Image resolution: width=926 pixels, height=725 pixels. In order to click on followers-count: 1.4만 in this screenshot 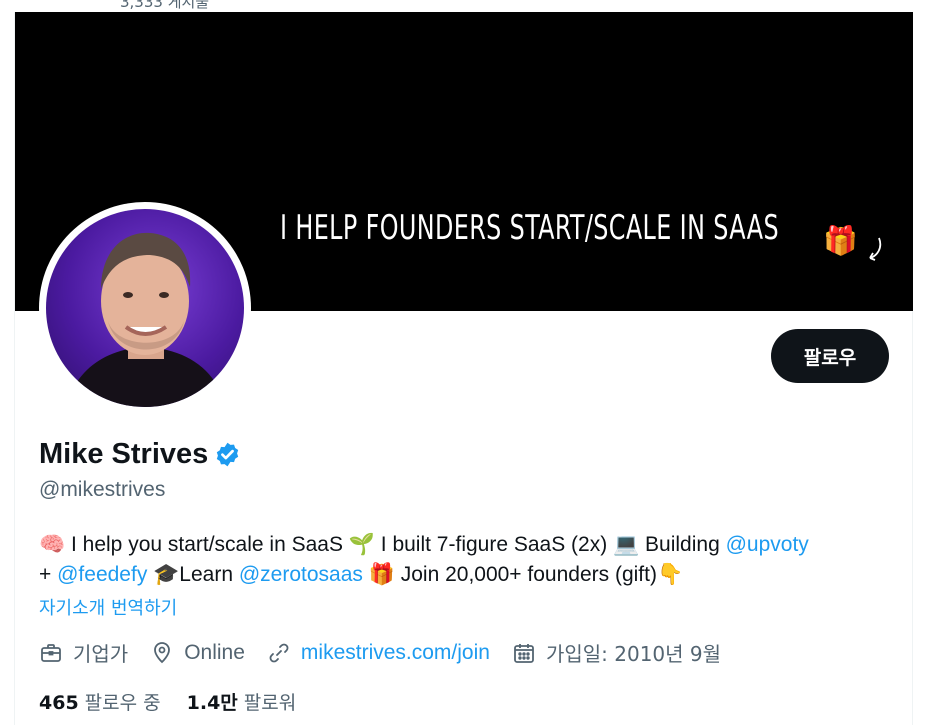, I will do `click(212, 703)`.